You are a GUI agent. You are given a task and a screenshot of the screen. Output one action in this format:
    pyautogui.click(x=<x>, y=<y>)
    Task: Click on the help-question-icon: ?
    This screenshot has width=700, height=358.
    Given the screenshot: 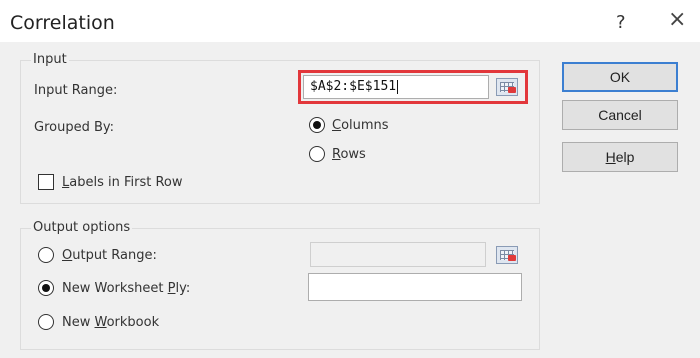 What is the action you would take?
    pyautogui.click(x=621, y=22)
    